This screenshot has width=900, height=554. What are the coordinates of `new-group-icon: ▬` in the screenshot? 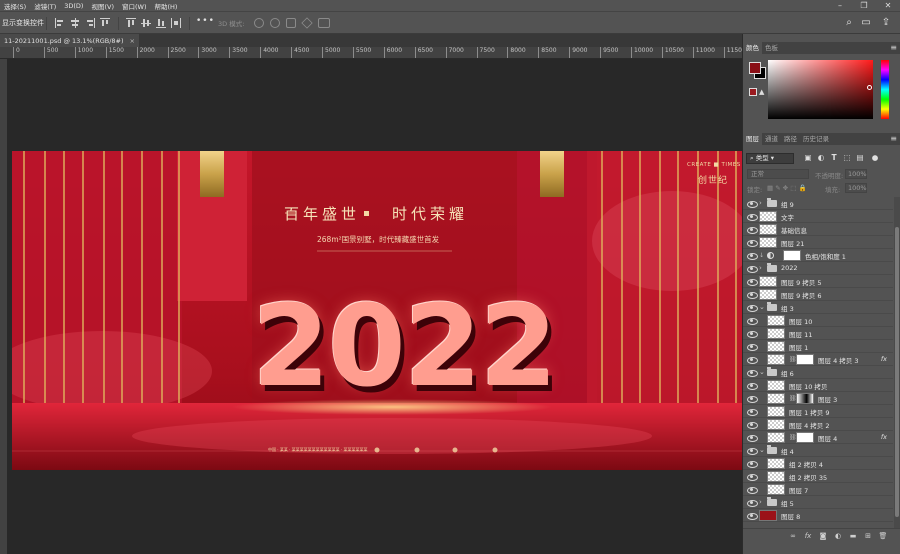 It's located at (853, 536).